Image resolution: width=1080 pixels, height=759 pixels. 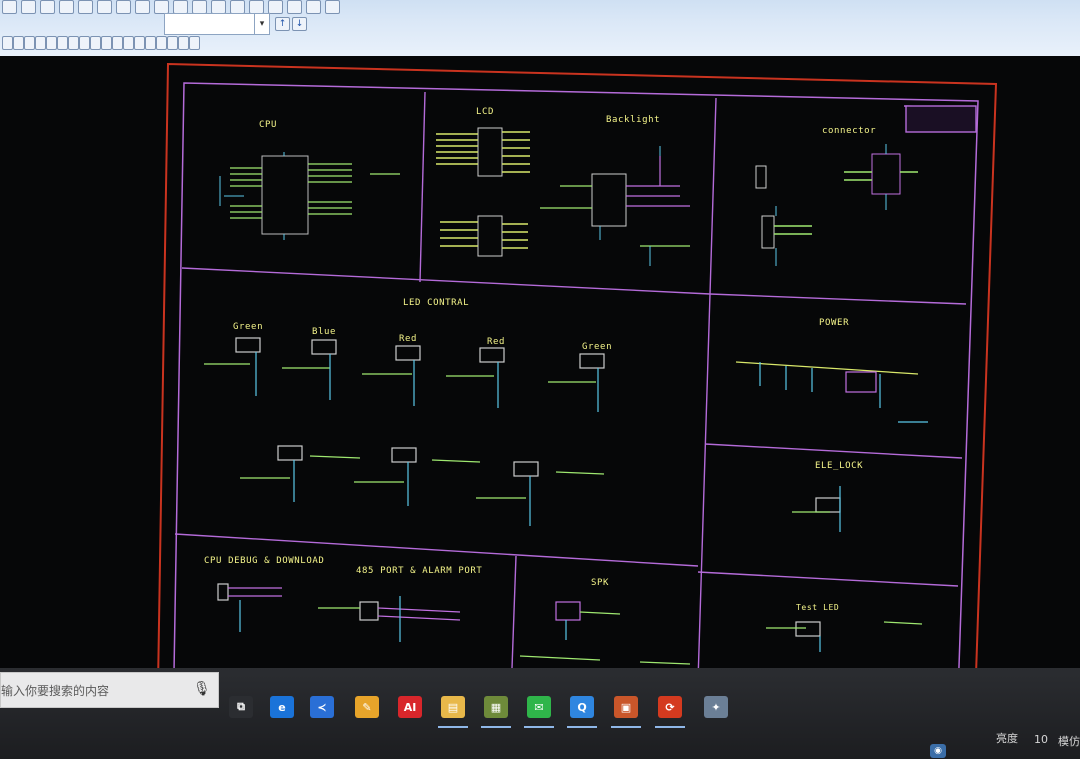 What do you see at coordinates (123, 7) in the screenshot?
I see `toolbar-paste-button` at bounding box center [123, 7].